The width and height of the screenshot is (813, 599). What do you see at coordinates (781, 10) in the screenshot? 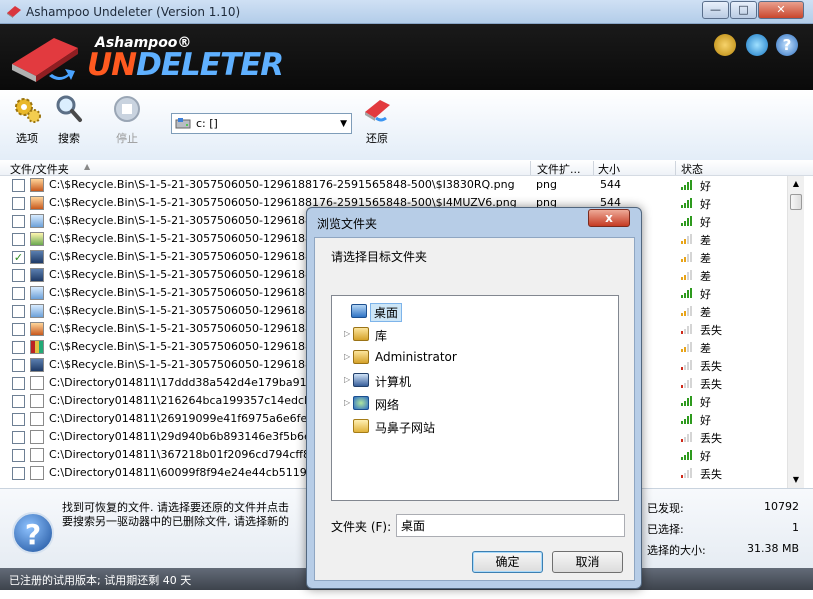
I see `close-window-button: ✕` at bounding box center [781, 10].